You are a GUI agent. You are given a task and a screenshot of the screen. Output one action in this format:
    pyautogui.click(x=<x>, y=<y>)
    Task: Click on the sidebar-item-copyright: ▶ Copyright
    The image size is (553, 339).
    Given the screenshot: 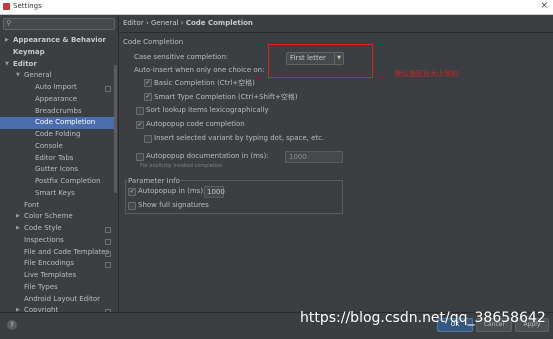 What is the action you would take?
    pyautogui.click(x=57, y=308)
    